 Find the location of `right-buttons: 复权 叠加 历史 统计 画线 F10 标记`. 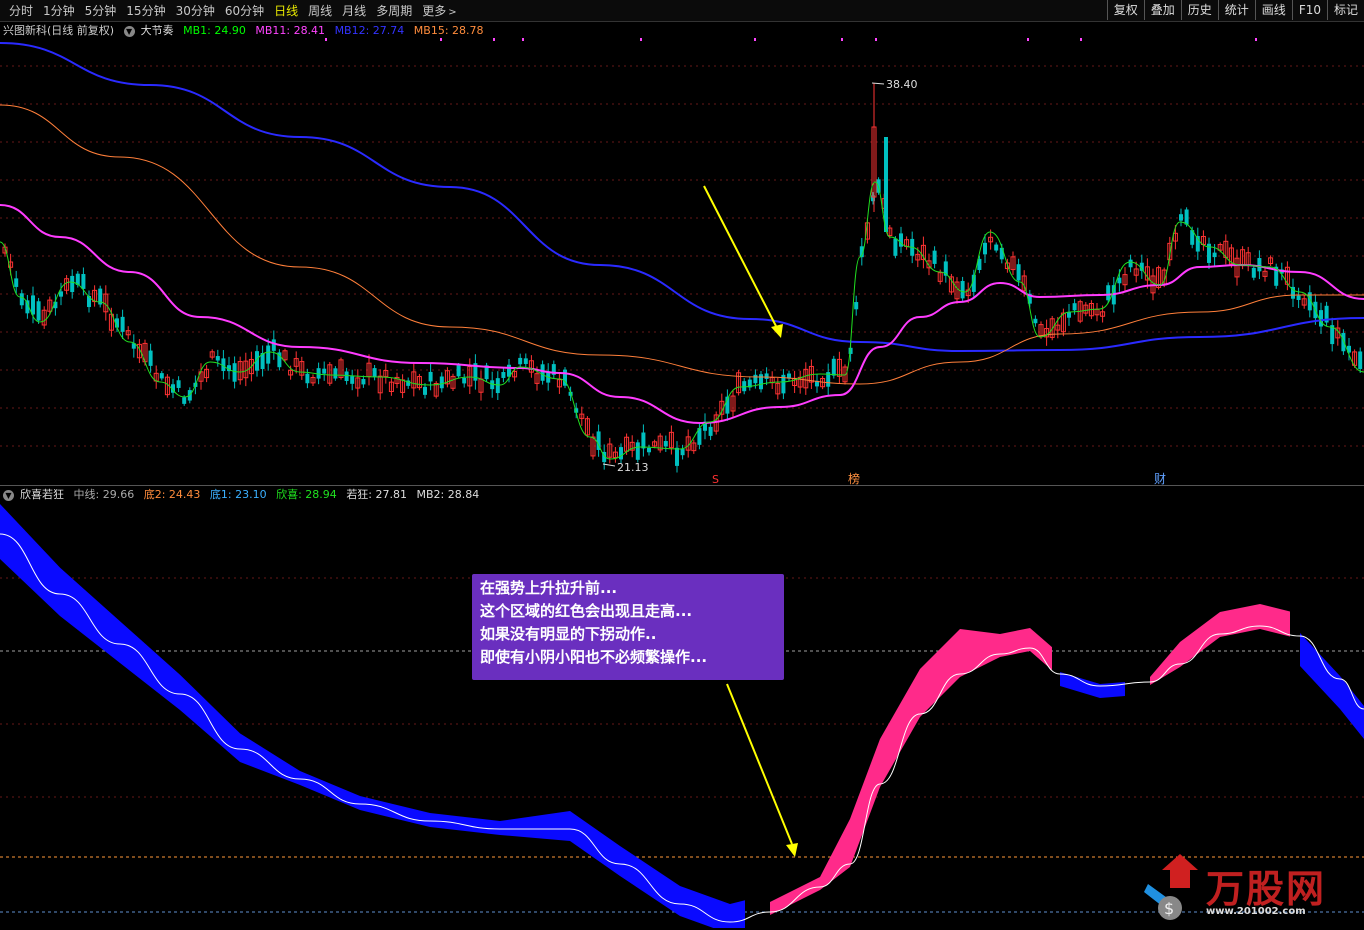

right-buttons: 复权 叠加 历史 统计 画线 F10 标记 is located at coordinates (1235, 10).